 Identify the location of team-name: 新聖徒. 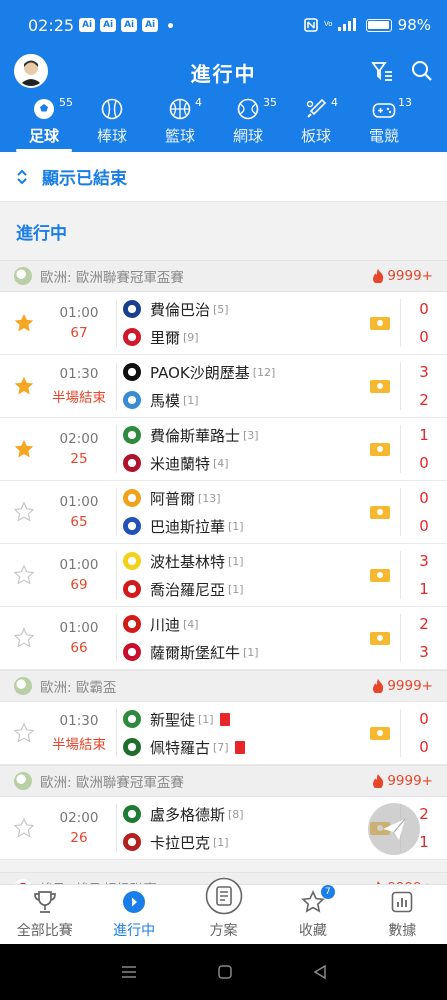
(173, 719).